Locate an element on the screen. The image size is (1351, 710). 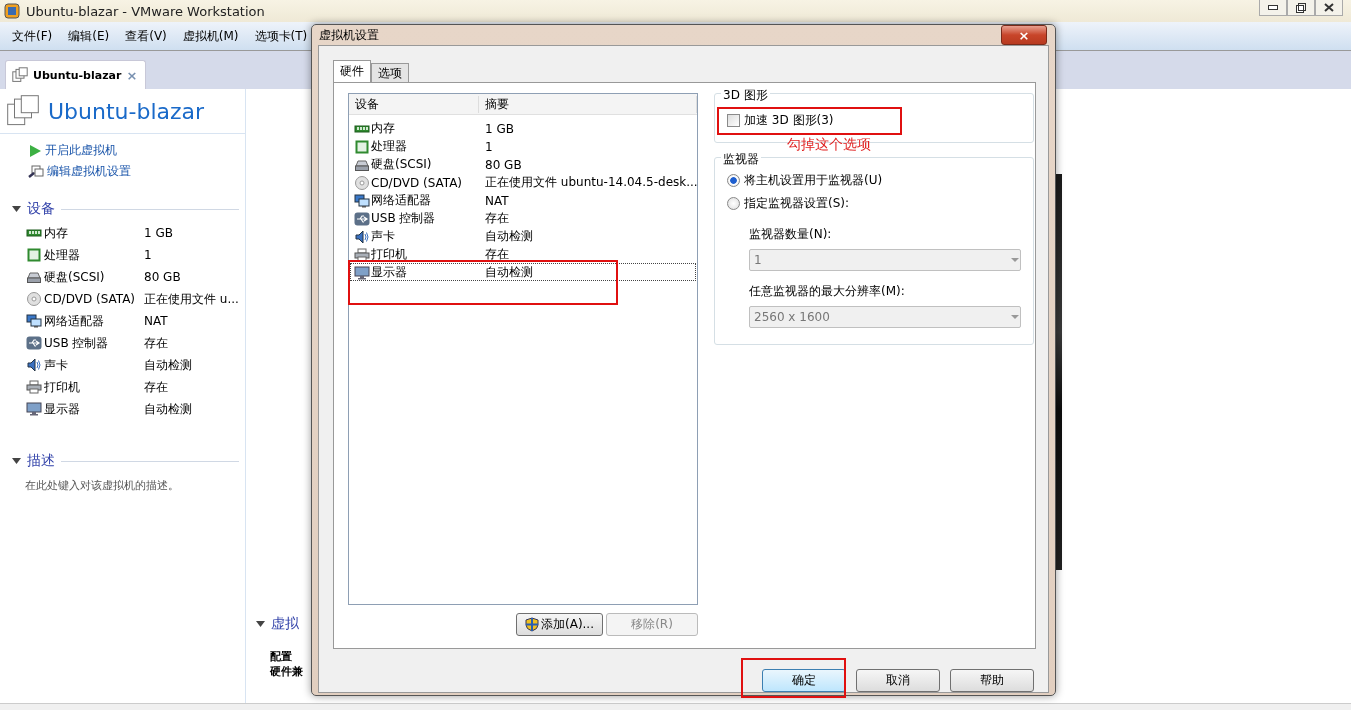
dialog-close-button: × is located at coordinates (1024, 35).